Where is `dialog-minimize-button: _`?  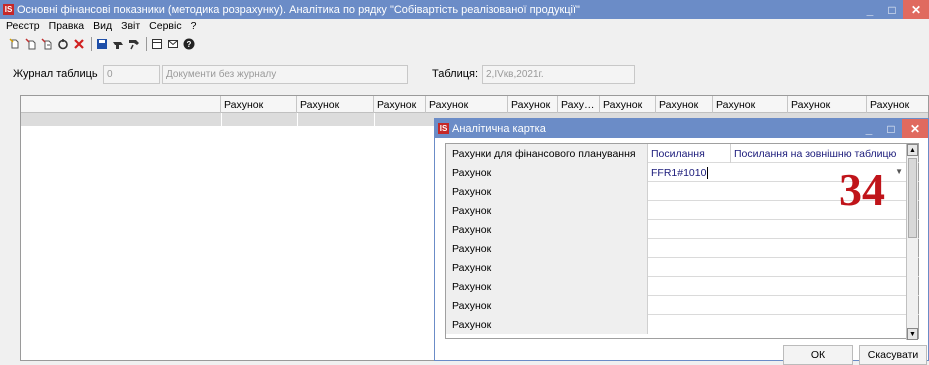 dialog-minimize-button: _ is located at coordinates (869, 128).